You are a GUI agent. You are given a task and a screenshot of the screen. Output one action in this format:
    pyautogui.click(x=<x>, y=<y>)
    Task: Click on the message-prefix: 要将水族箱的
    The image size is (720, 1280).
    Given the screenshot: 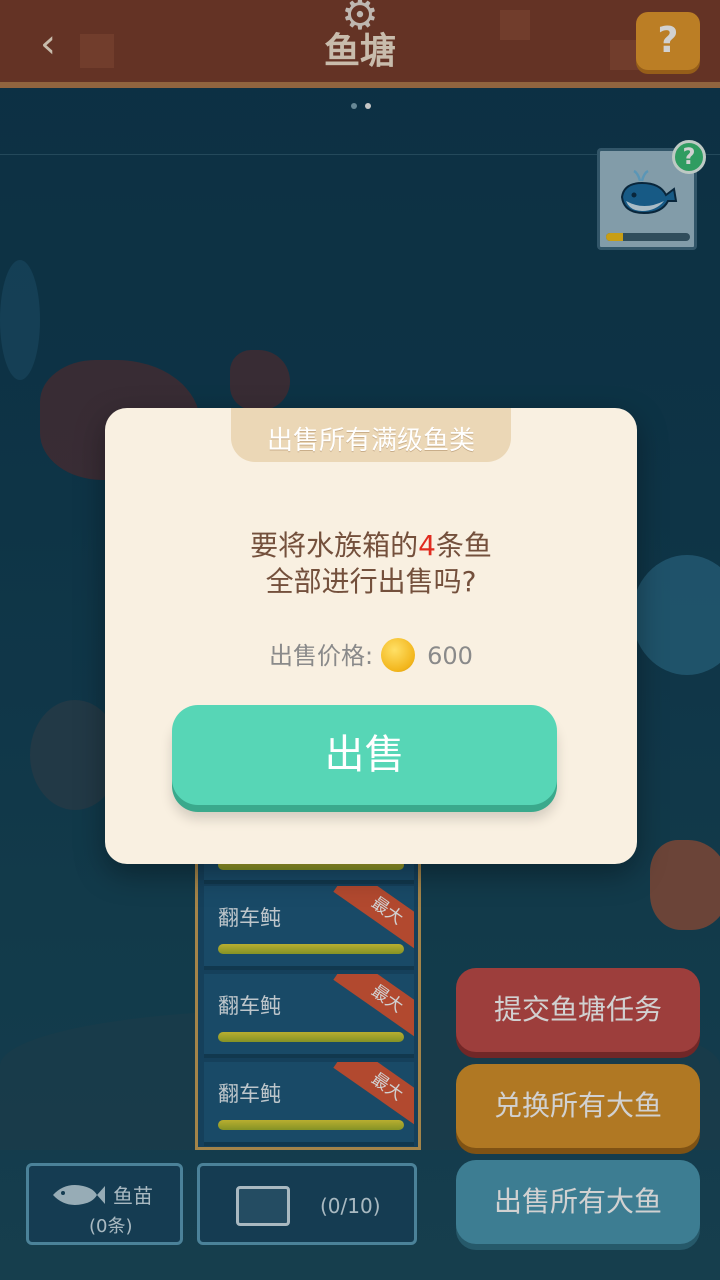 What is the action you would take?
    pyautogui.click(x=334, y=545)
    